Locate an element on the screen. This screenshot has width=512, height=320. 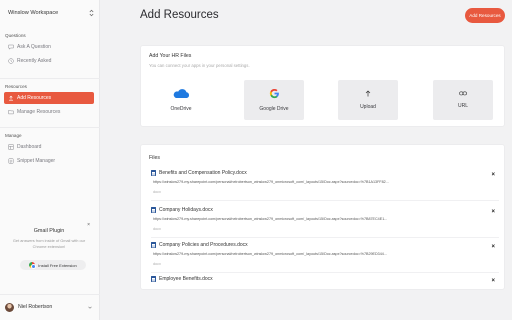
chat-icon is located at coordinates (11, 47).